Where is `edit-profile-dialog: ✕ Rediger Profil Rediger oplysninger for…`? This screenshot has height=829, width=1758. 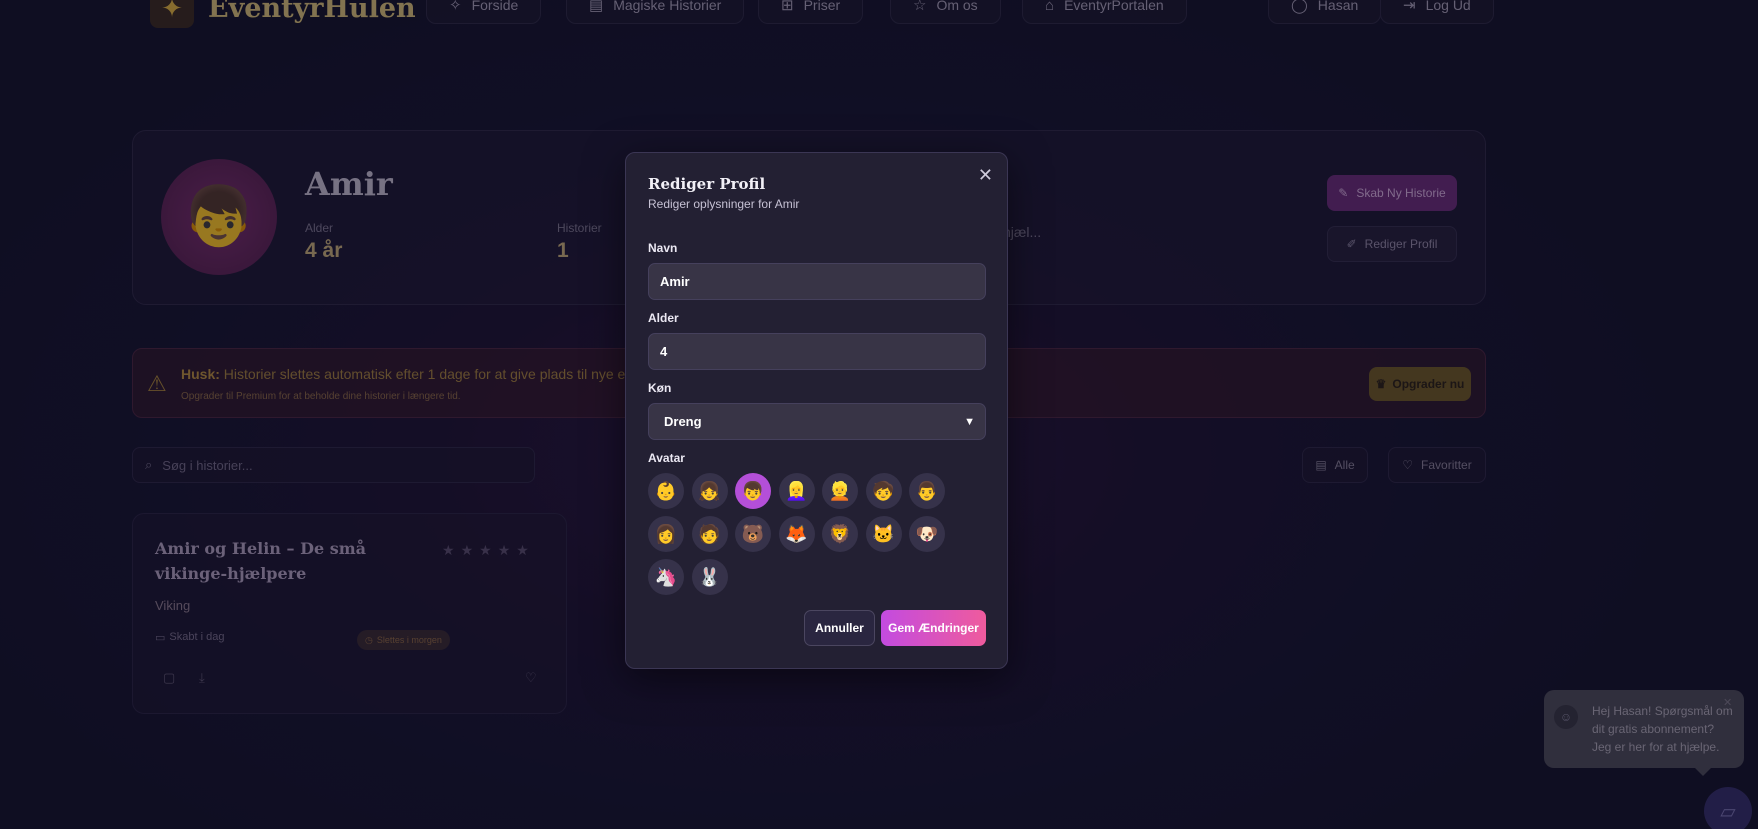 edit-profile-dialog: ✕ Rediger Profil Rediger oplysninger for… is located at coordinates (816, 410).